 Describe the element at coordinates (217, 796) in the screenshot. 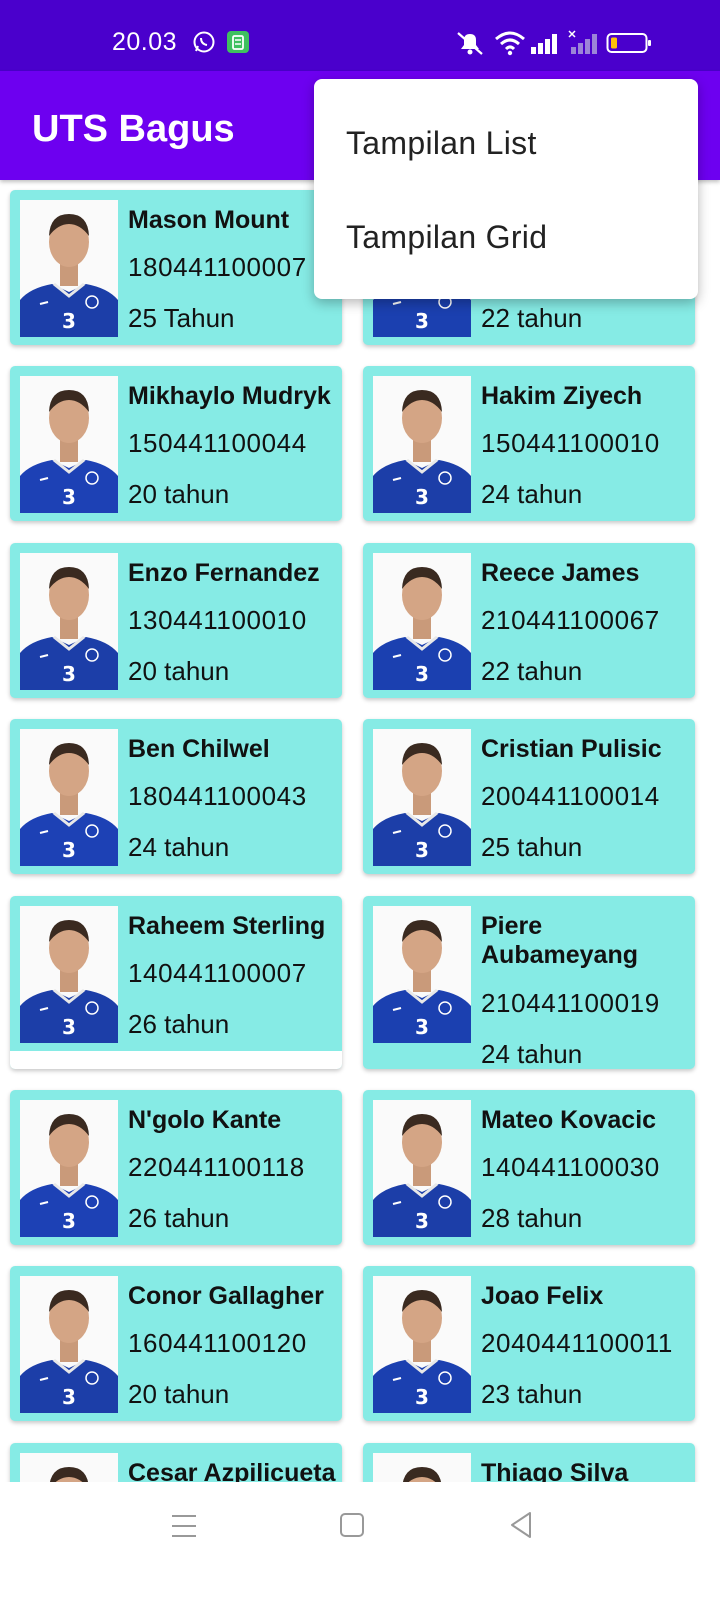

I see `player-nim: 180441100043` at that location.